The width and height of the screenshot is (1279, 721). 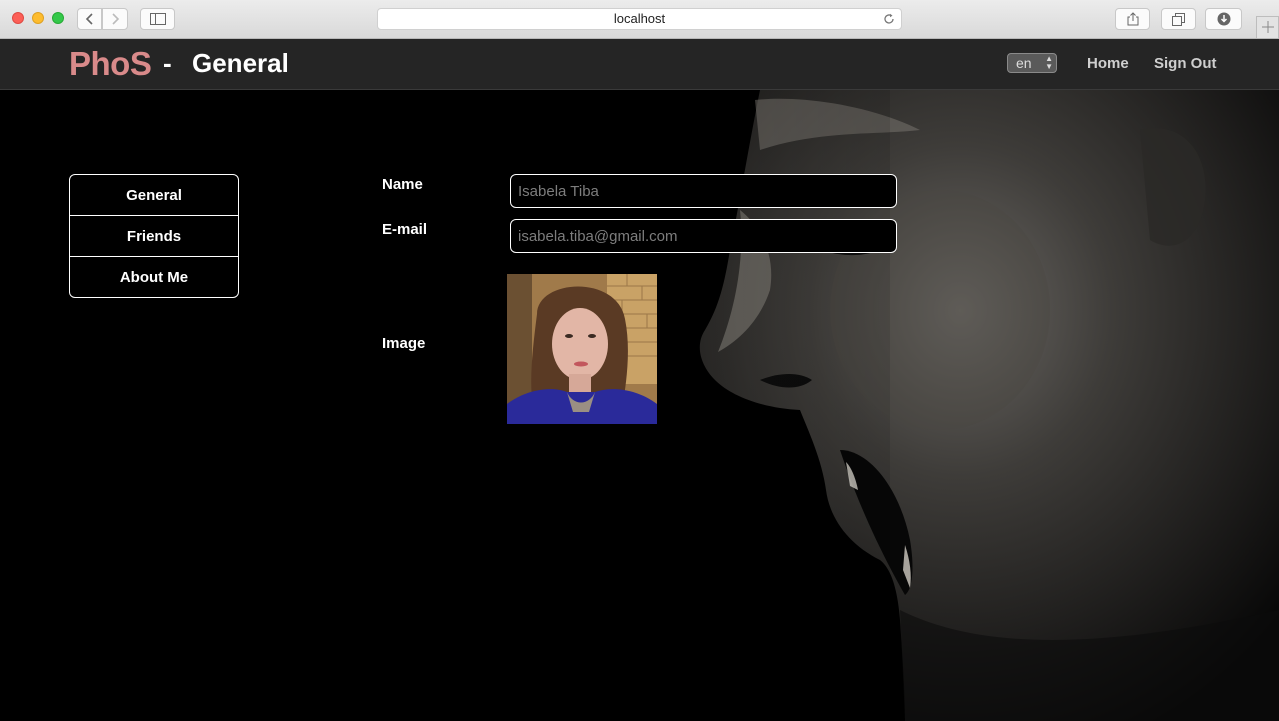 I want to click on share-button, so click(x=1132, y=19).